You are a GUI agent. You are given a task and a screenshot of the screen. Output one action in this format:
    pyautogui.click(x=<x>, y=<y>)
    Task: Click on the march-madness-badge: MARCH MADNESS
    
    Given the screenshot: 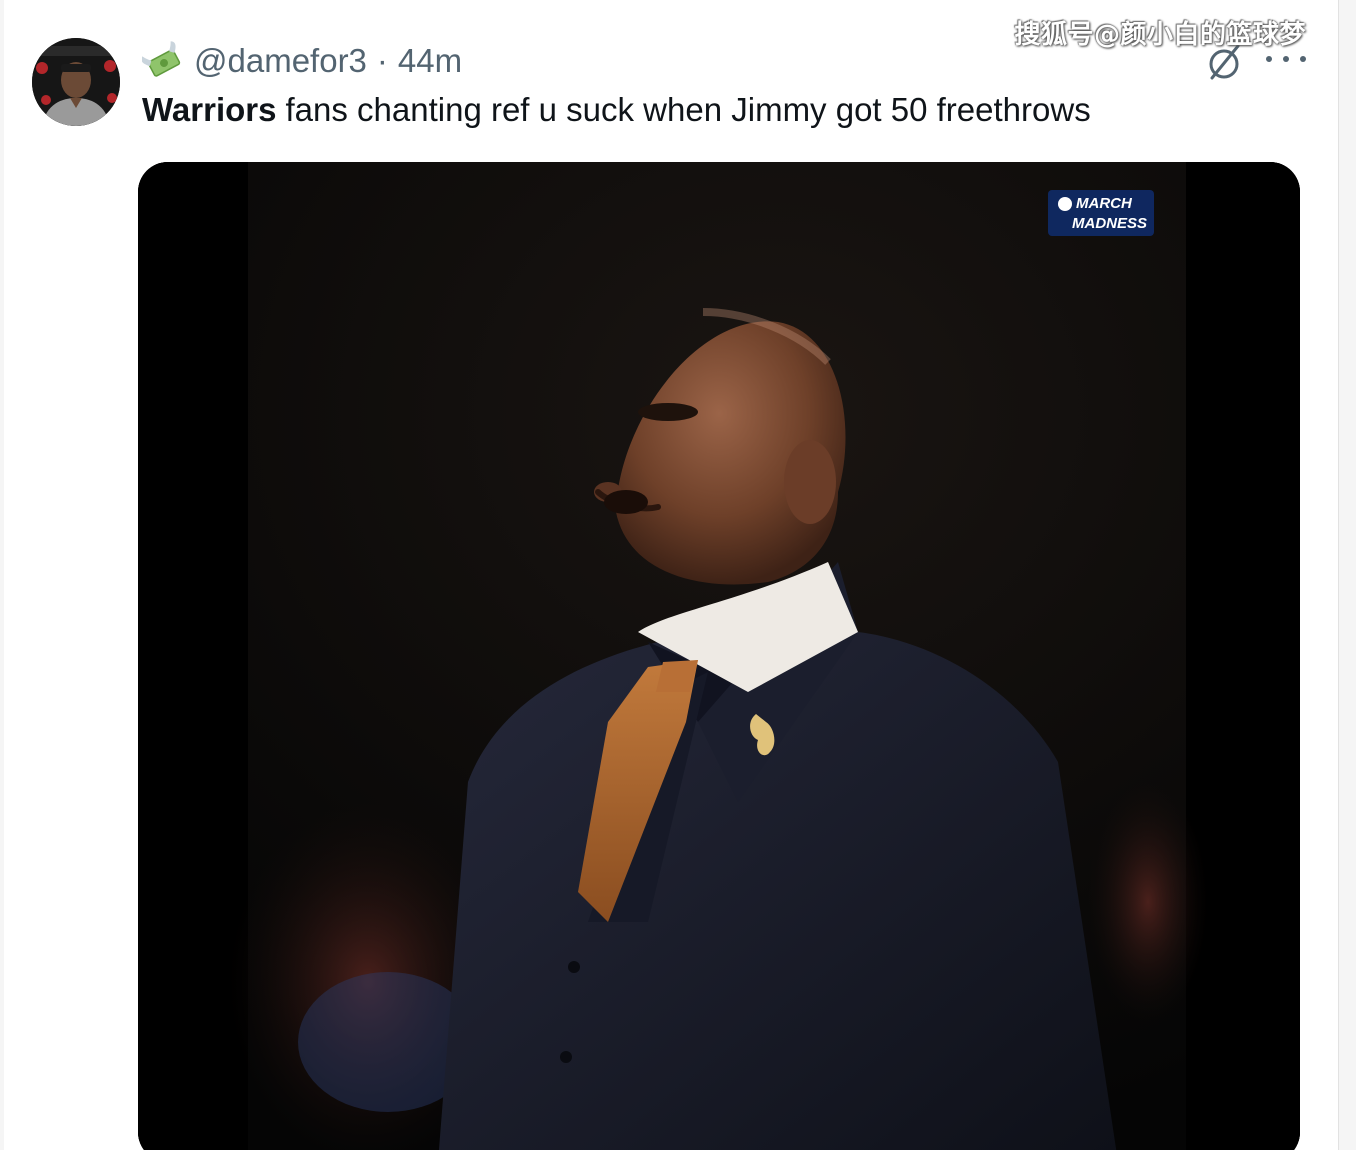 What is the action you would take?
    pyautogui.click(x=1101, y=213)
    